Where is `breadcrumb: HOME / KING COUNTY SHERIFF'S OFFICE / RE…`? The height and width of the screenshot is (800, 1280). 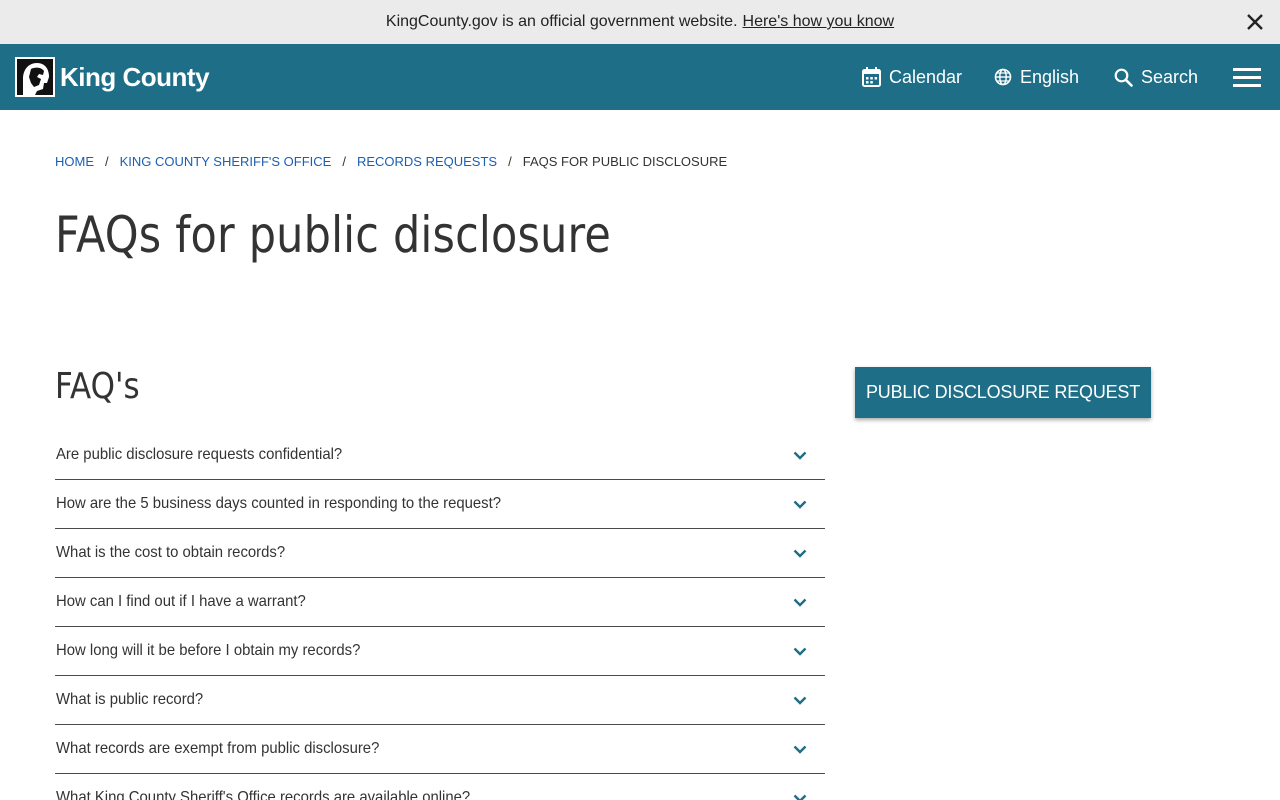
breadcrumb: HOME / KING COUNTY SHERIFF'S OFFICE / RE… is located at coordinates (391, 161).